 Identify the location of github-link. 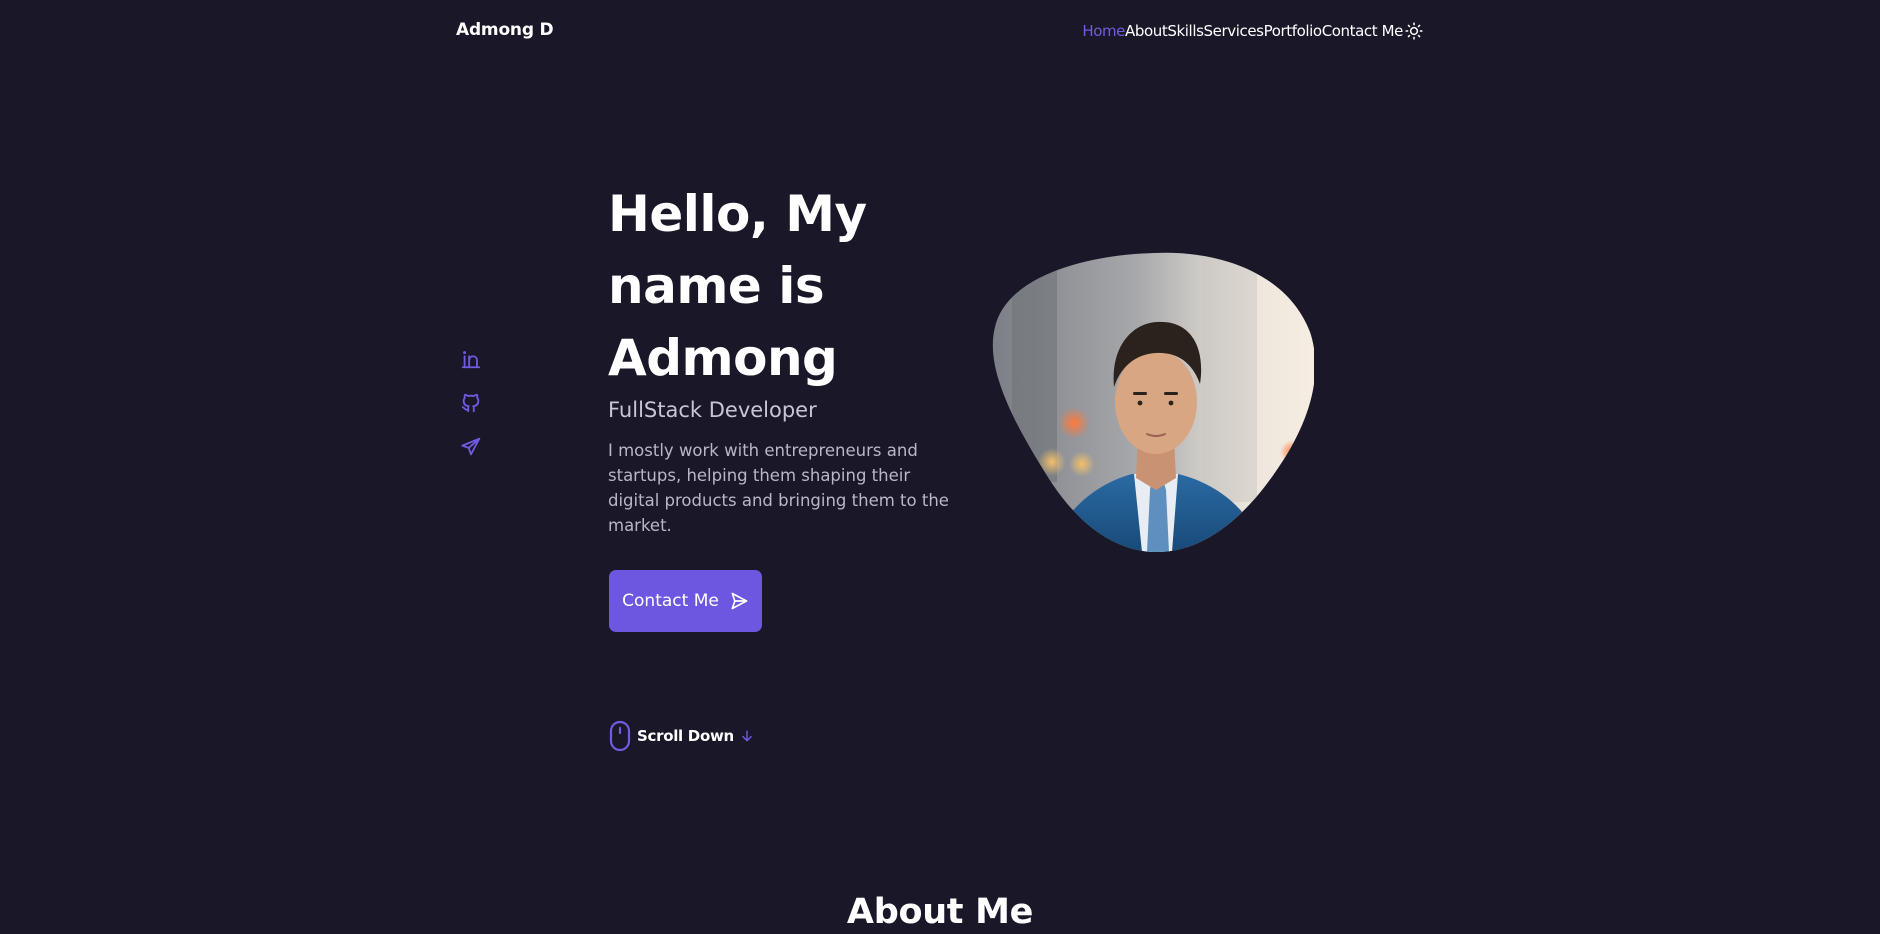
(471, 403).